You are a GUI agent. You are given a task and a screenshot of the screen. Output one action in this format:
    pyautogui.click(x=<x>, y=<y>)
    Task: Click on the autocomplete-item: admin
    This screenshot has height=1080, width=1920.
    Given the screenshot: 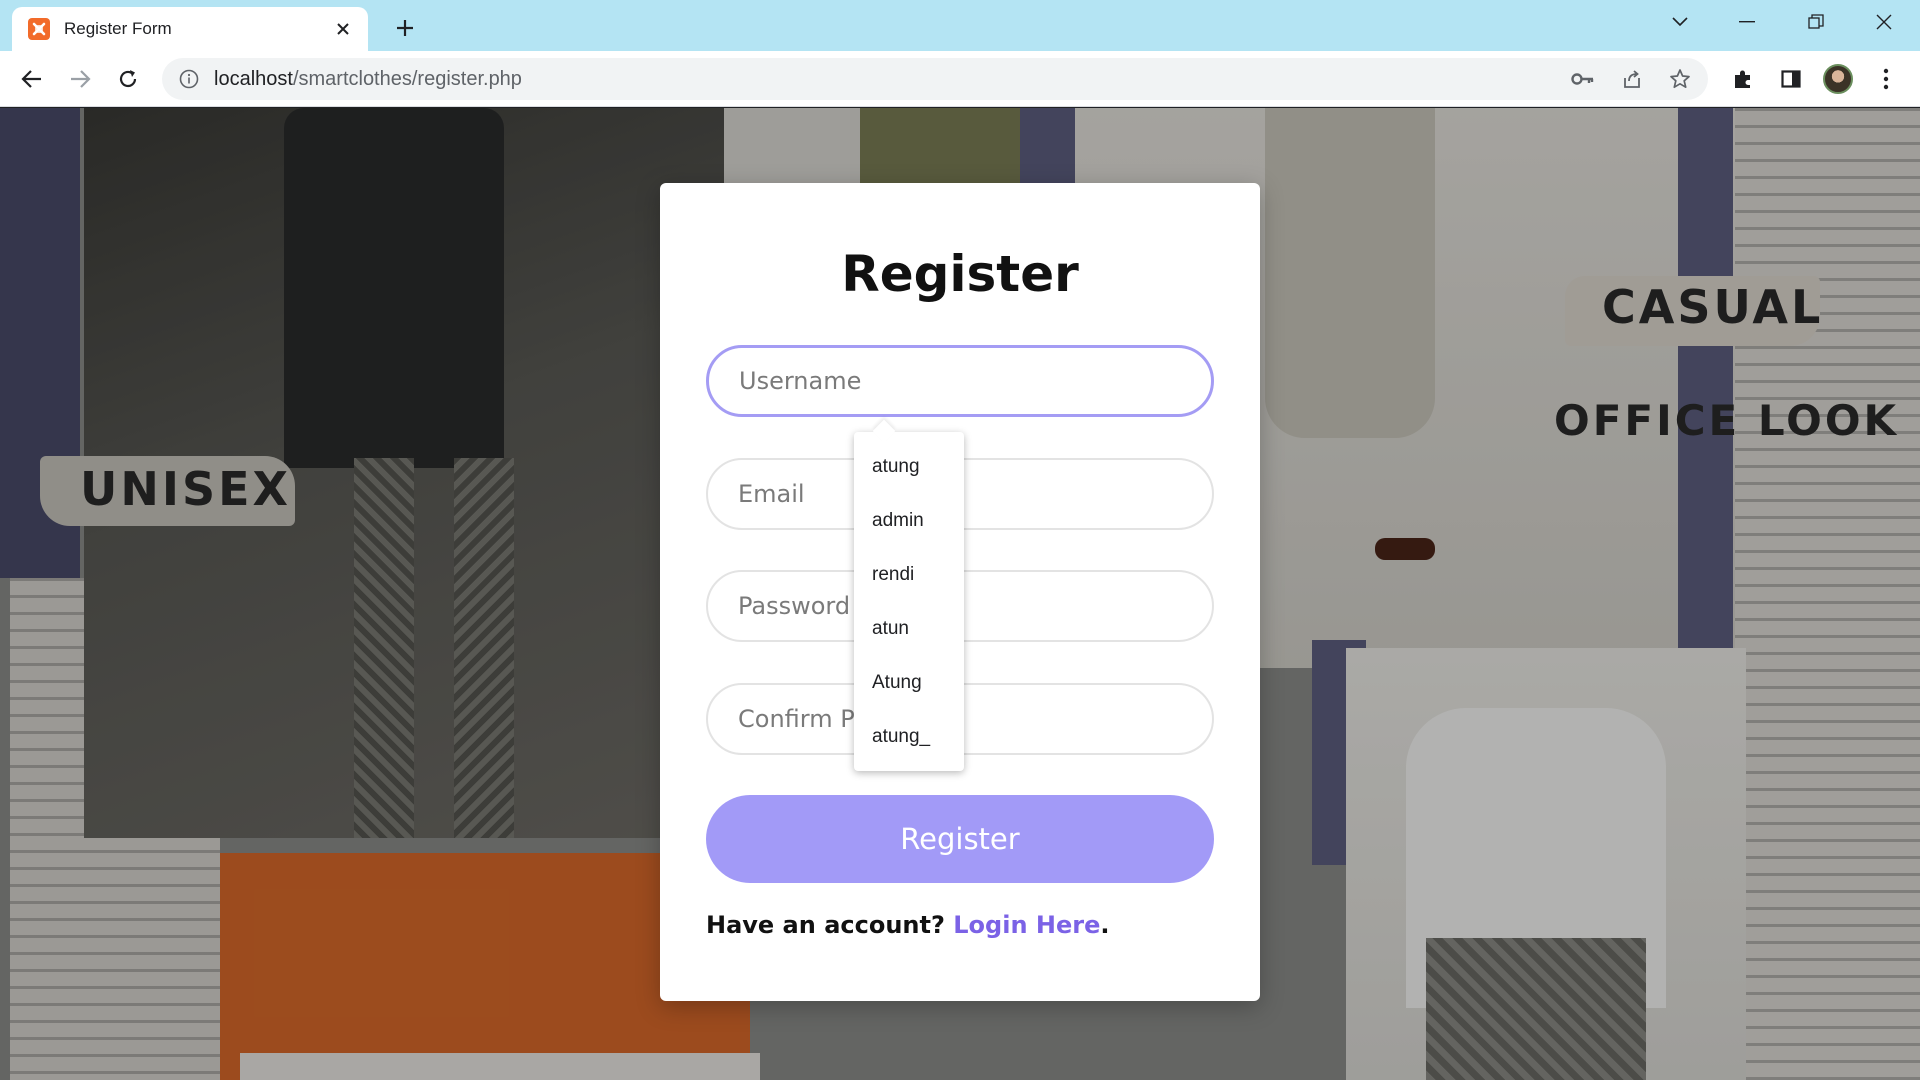 What is the action you would take?
    pyautogui.click(x=909, y=521)
    